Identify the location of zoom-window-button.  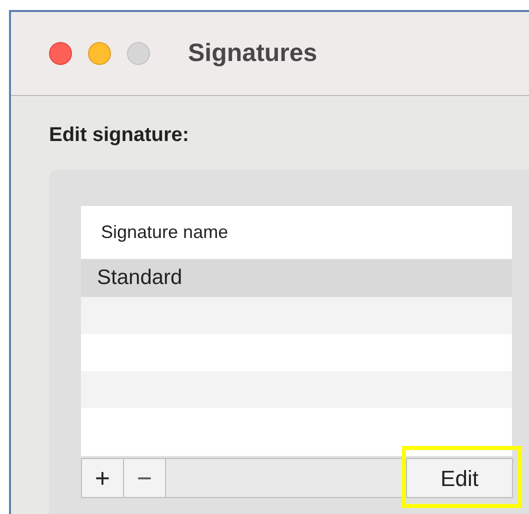
(138, 53).